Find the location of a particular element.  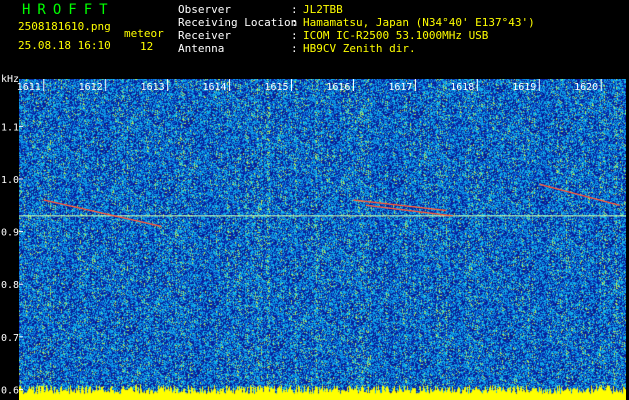

x-tick-label-2: 1613 is located at coordinates (153, 87).